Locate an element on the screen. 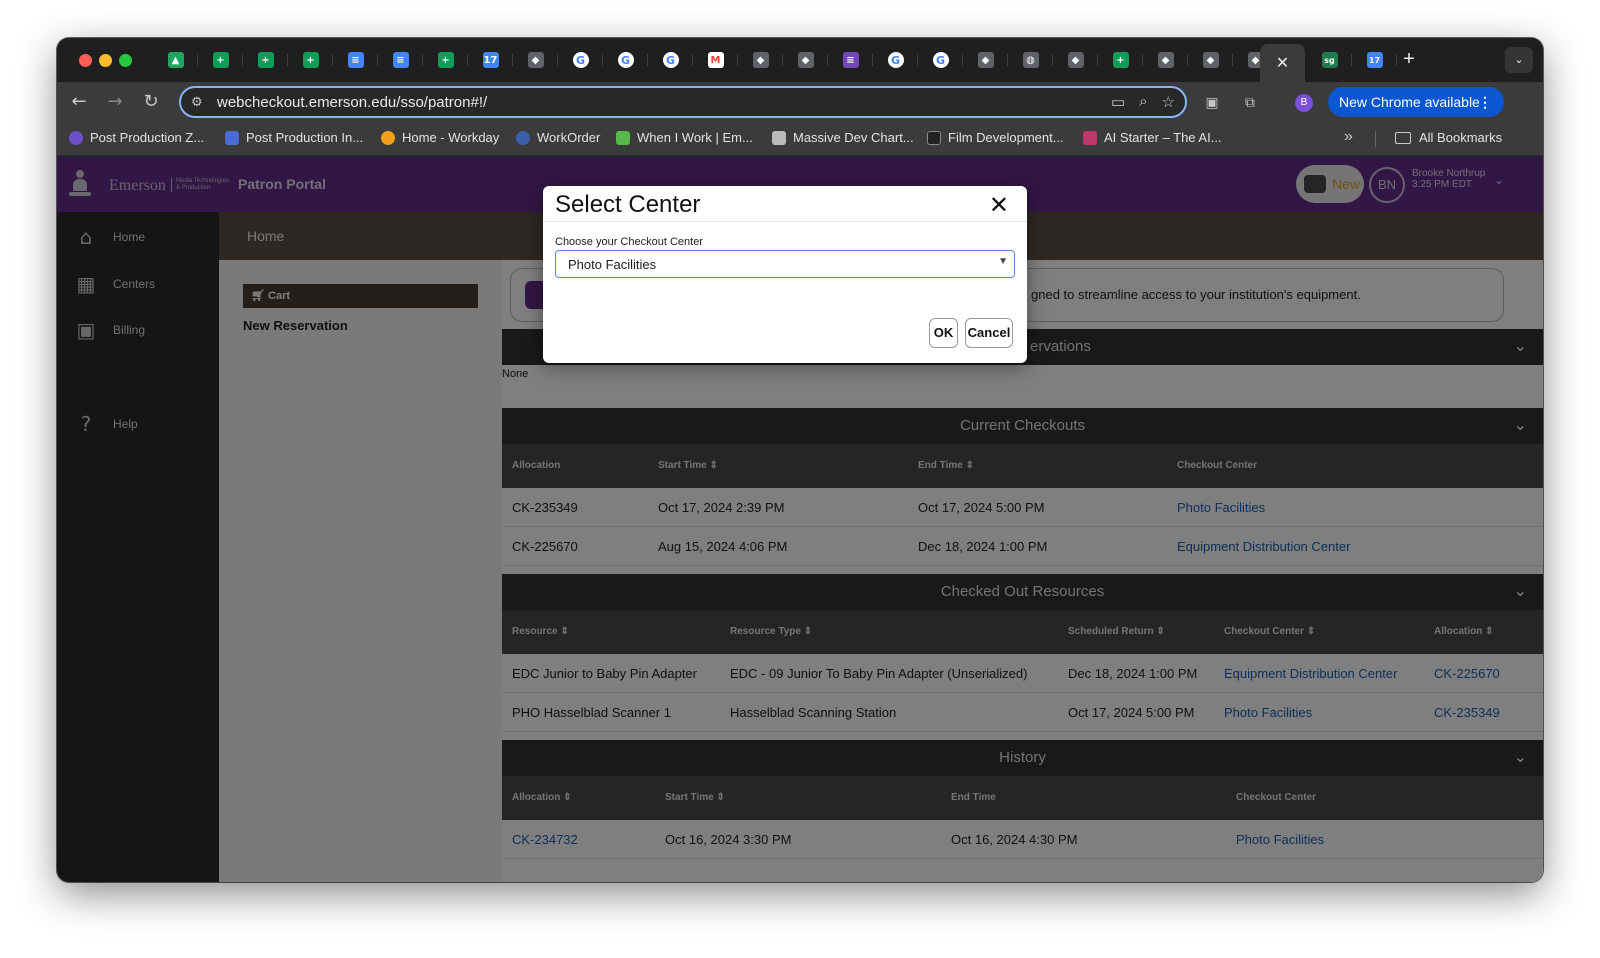 The height and width of the screenshot is (958, 1600). close-icon: ✕ is located at coordinates (999, 205).